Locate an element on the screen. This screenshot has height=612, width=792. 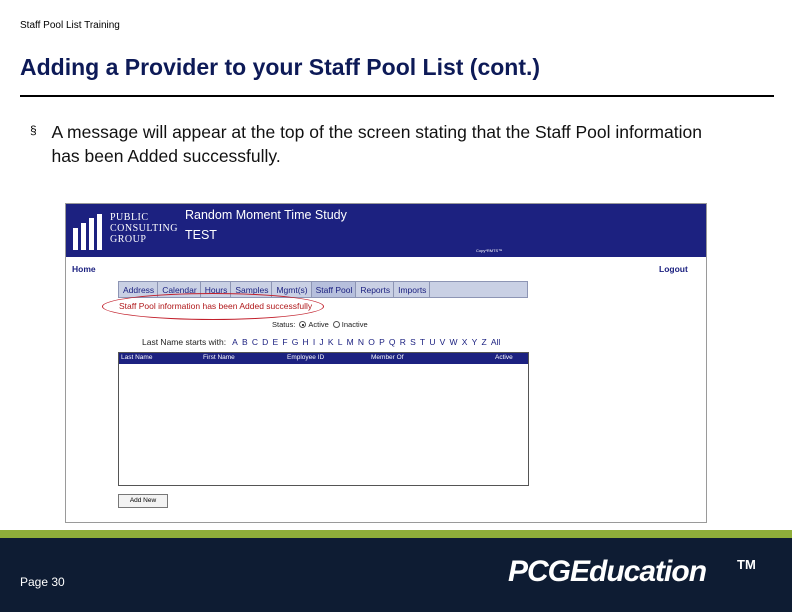
columns-icon is located at coordinates (87, 232).